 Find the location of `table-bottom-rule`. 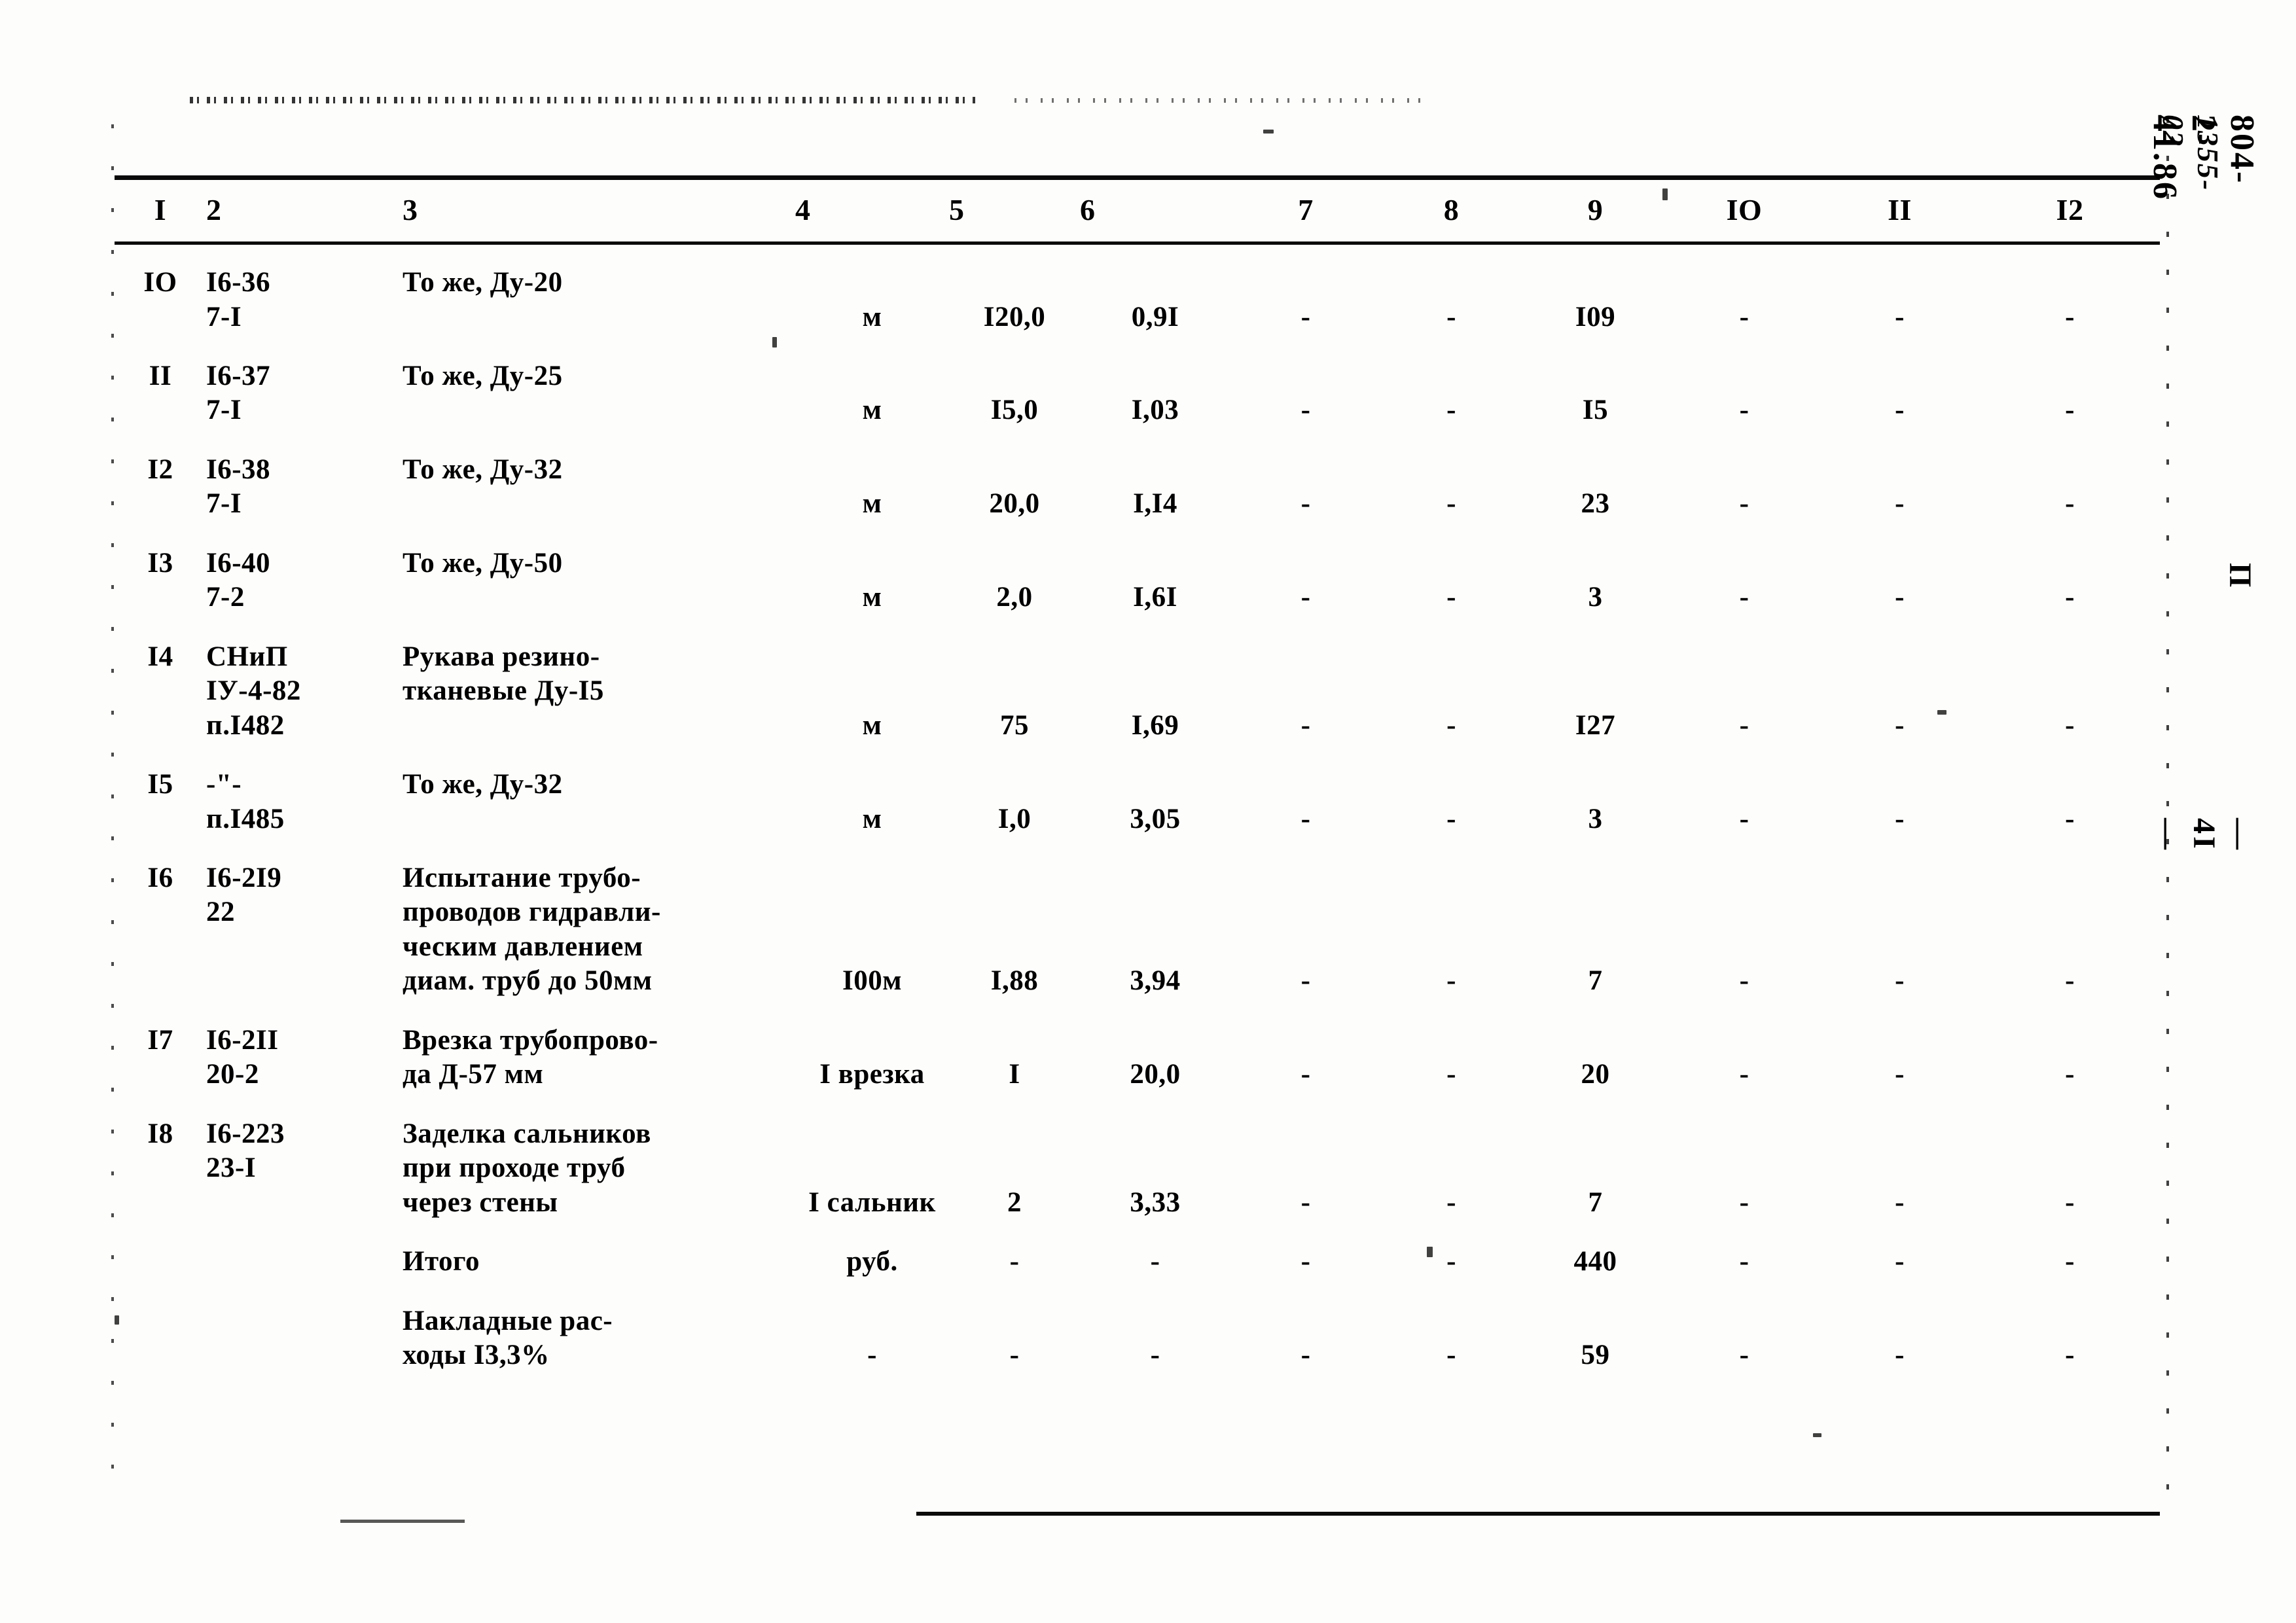

table-bottom-rule is located at coordinates (1538, 1514).